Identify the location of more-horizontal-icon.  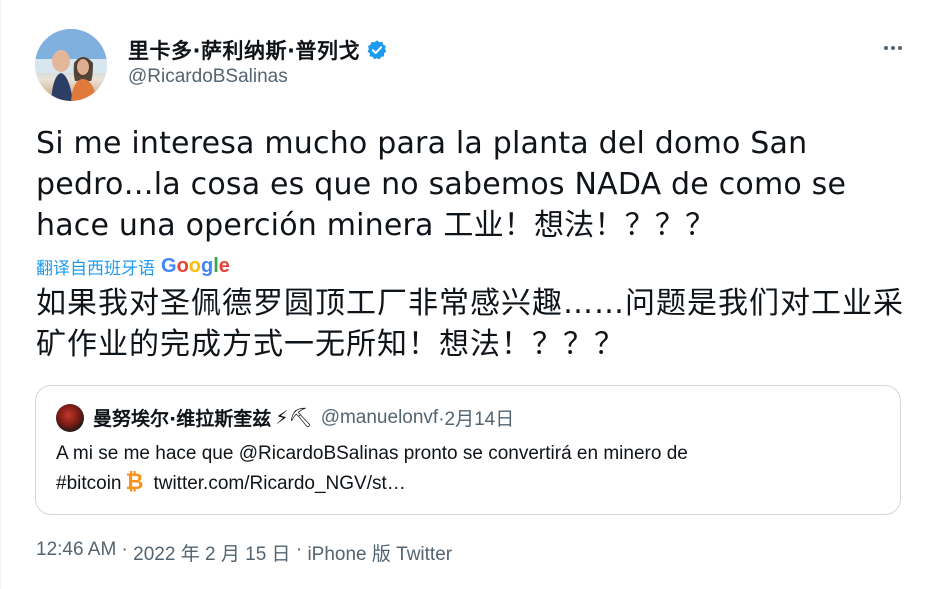
(893, 48).